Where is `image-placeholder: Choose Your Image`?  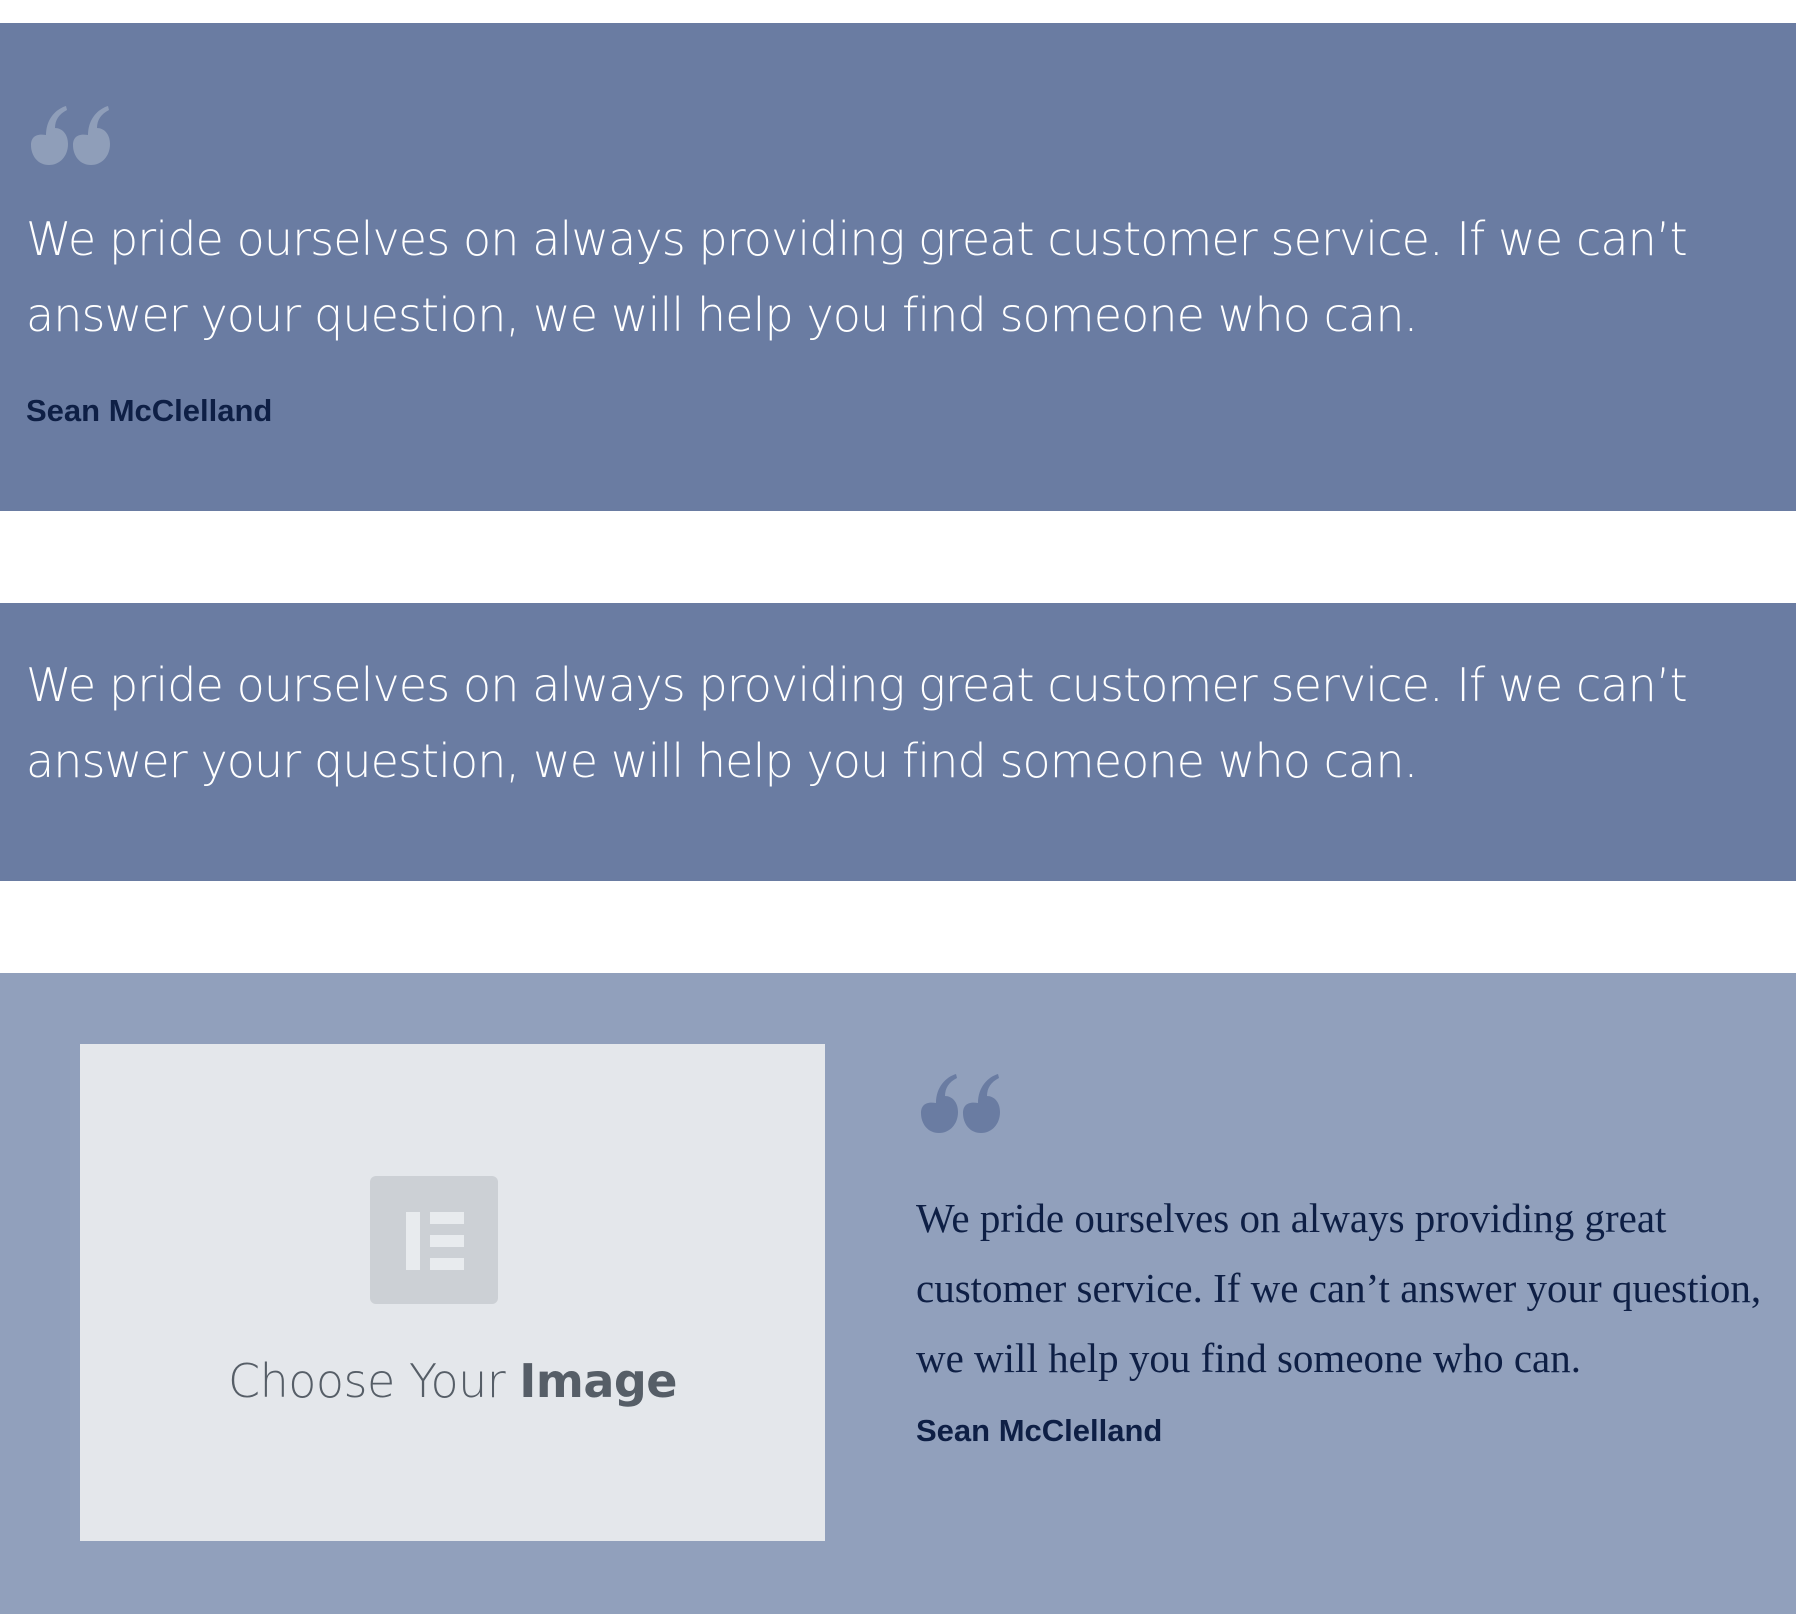
image-placeholder: Choose Your Image is located at coordinates (452, 1292).